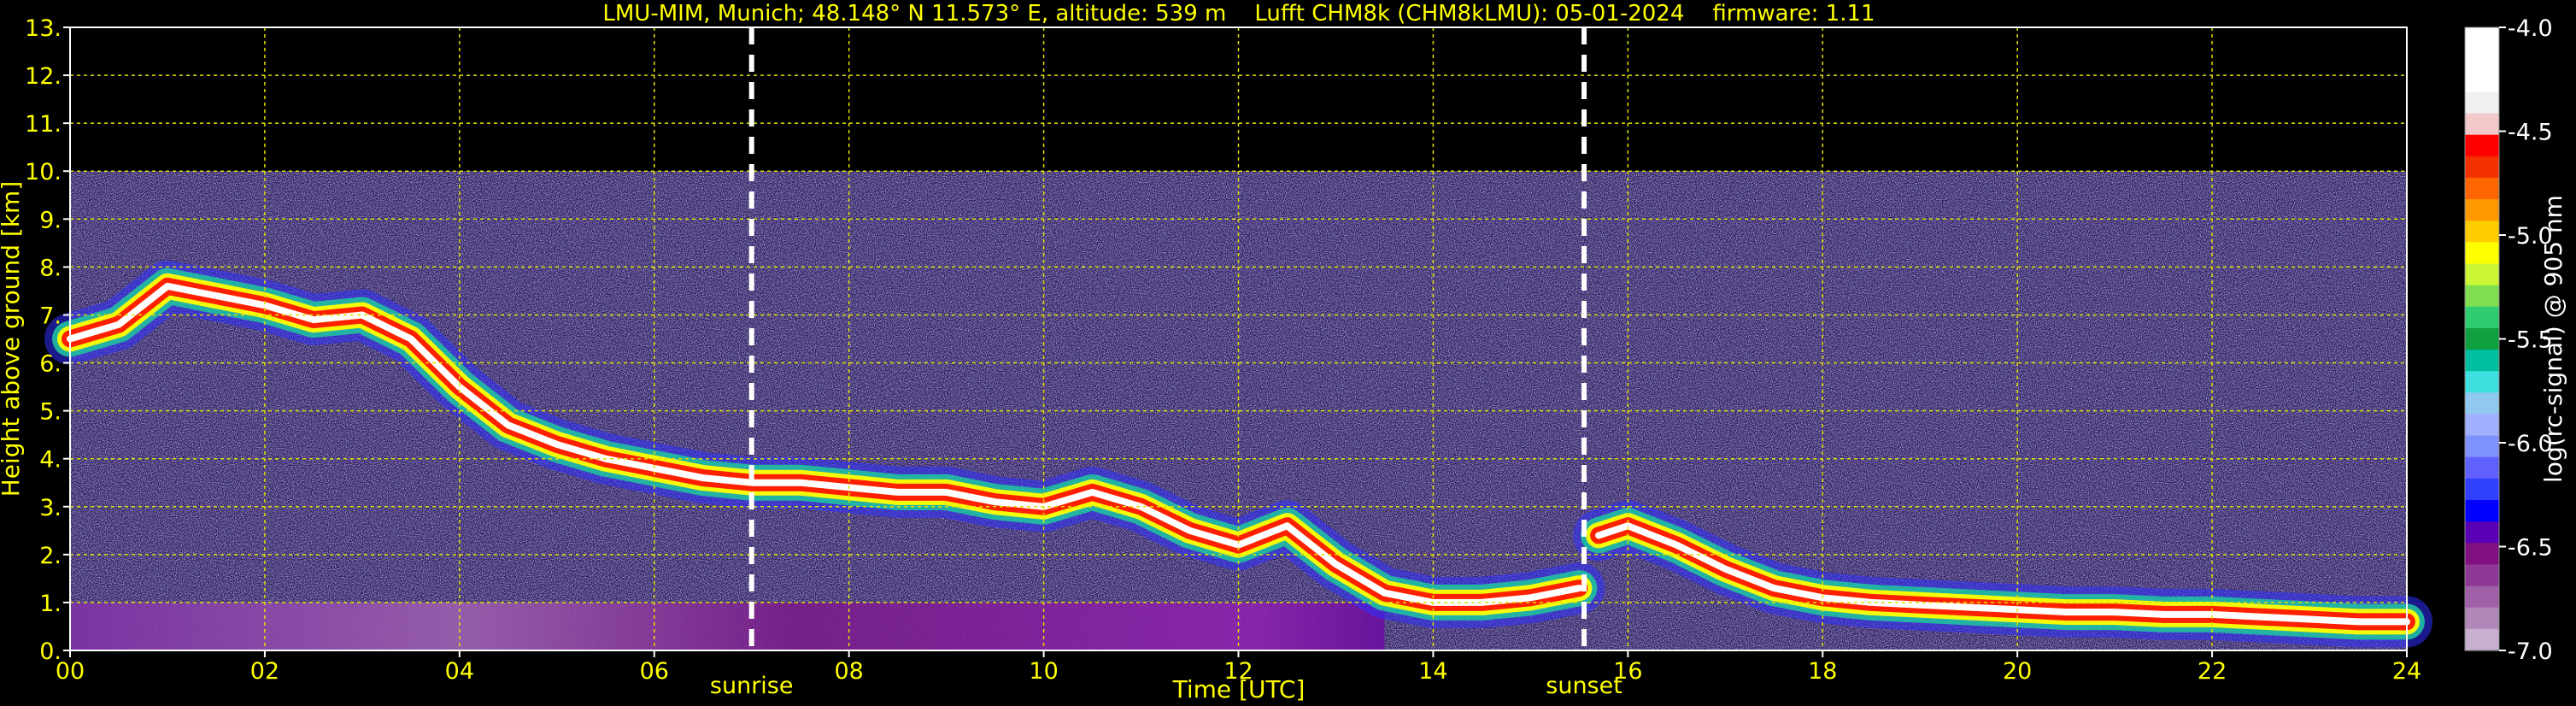 Image resolution: width=2576 pixels, height=706 pixels. Describe the element at coordinates (459, 671) in the screenshot. I see `x-tick-label: 04` at that location.